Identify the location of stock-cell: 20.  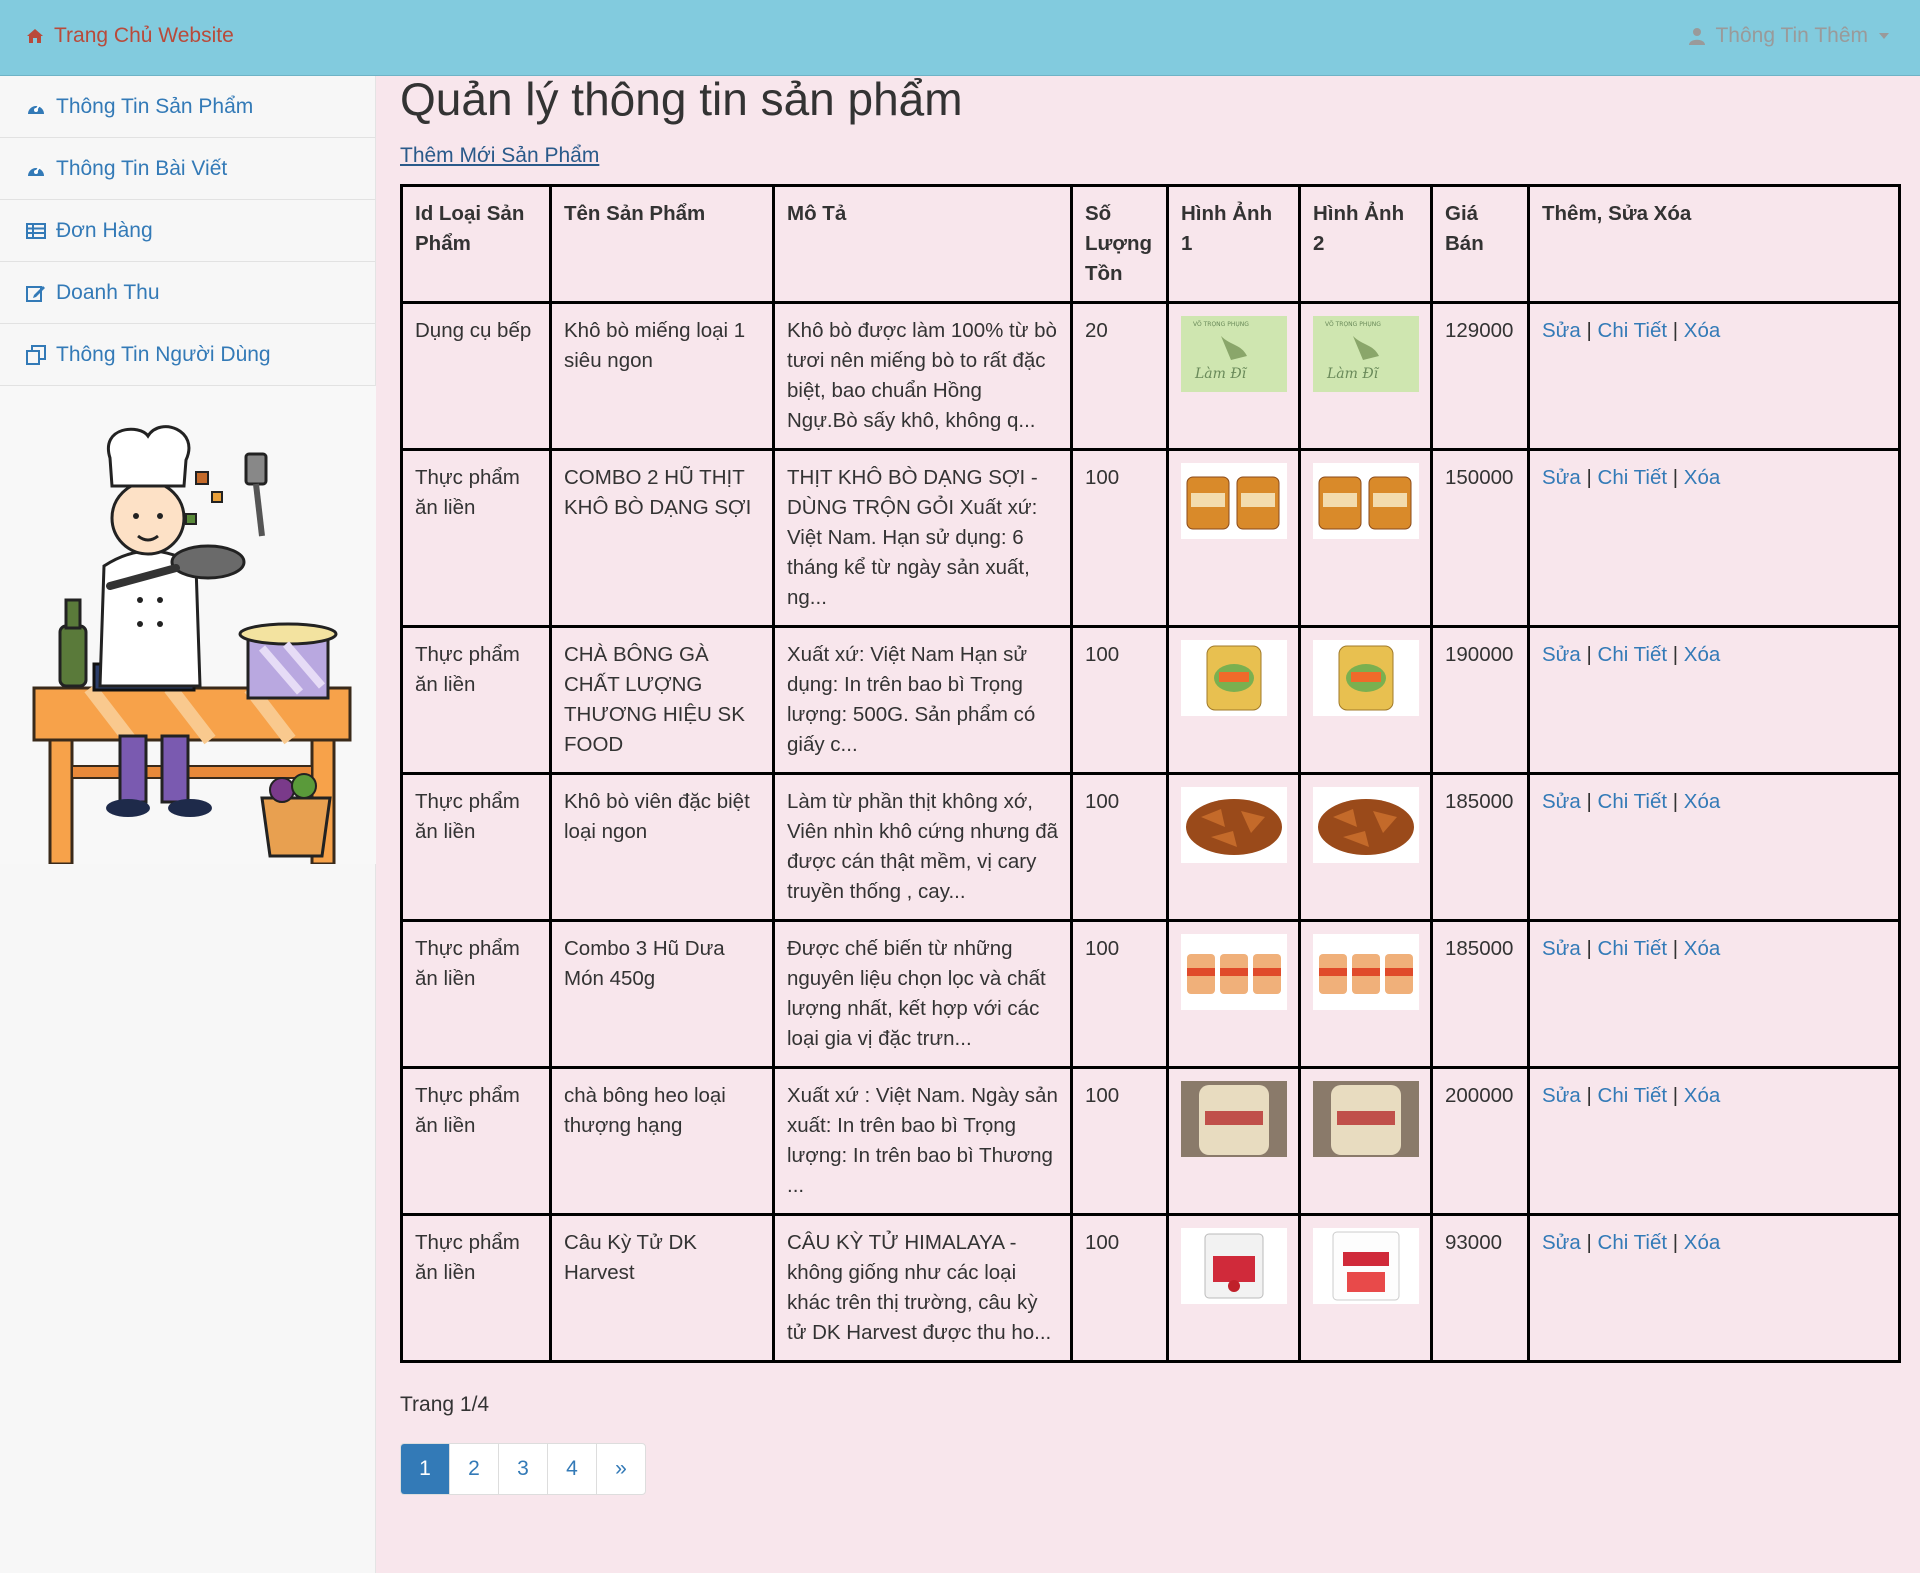
(1119, 376).